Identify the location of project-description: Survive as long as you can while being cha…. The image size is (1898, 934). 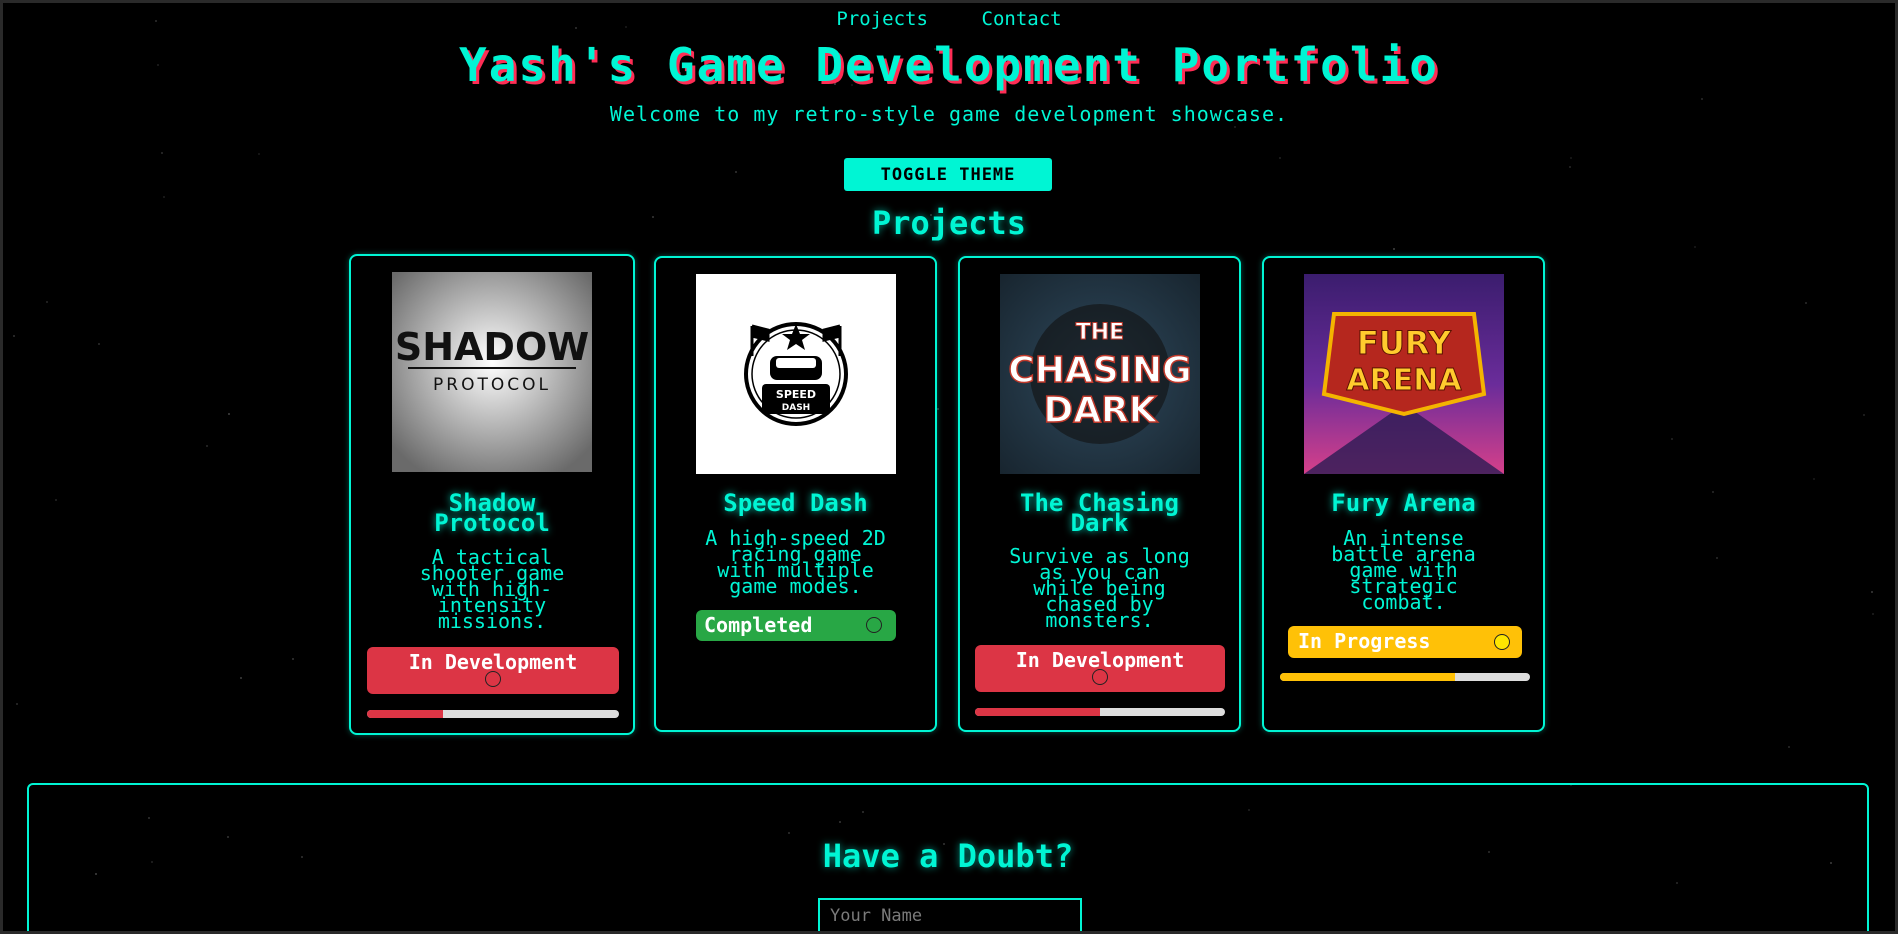
(1099, 588).